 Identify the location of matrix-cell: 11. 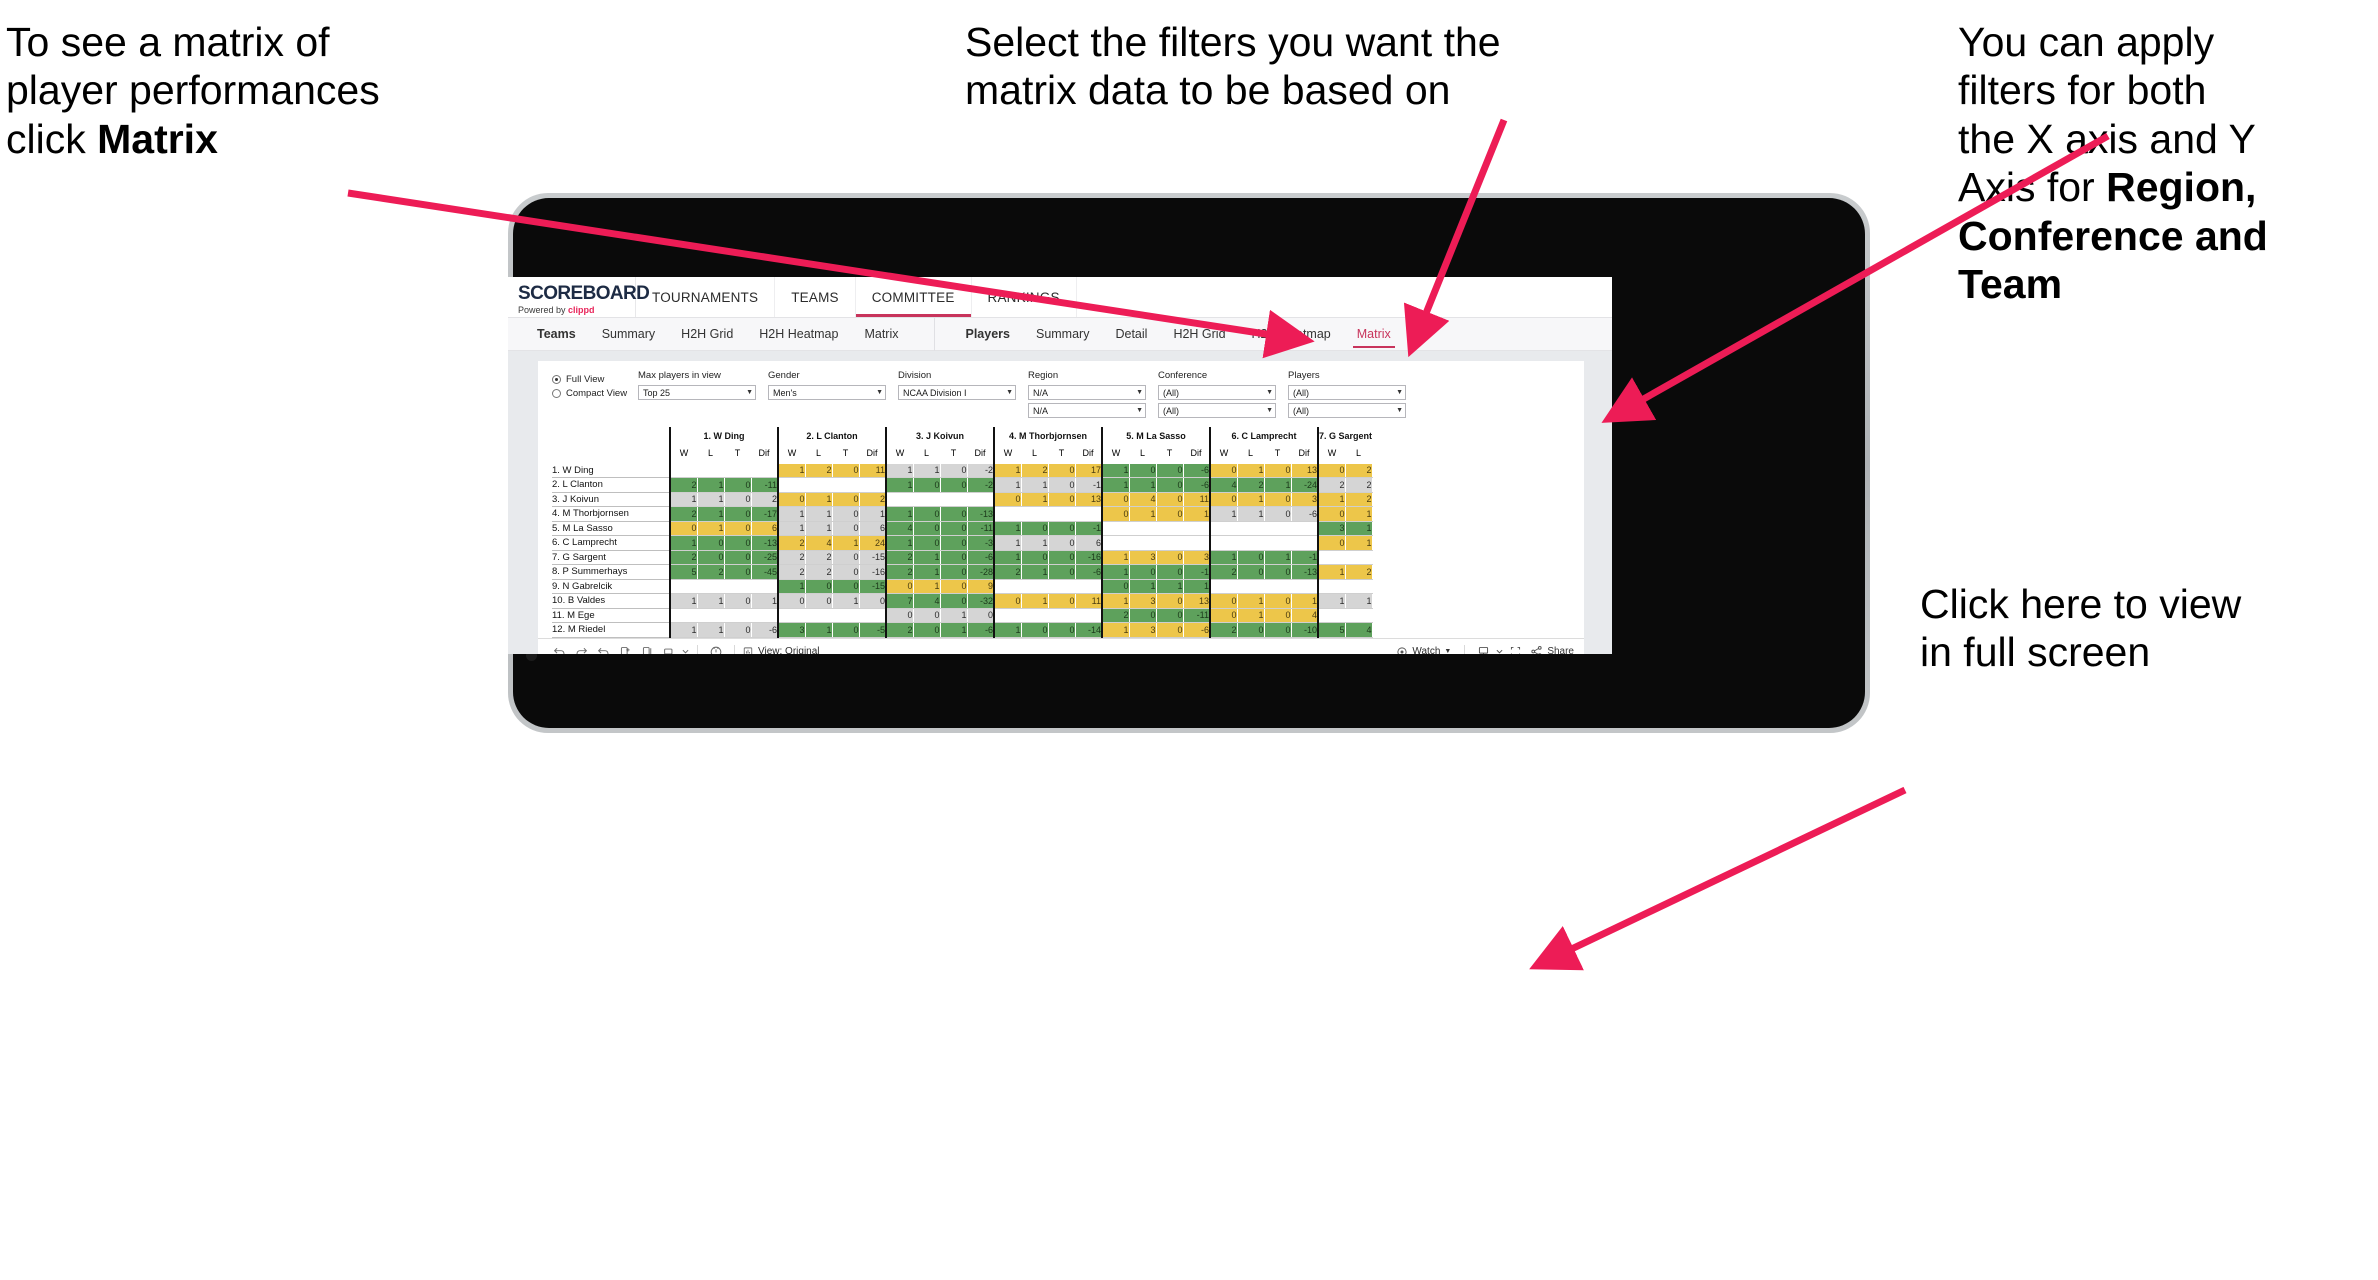
(1196, 499).